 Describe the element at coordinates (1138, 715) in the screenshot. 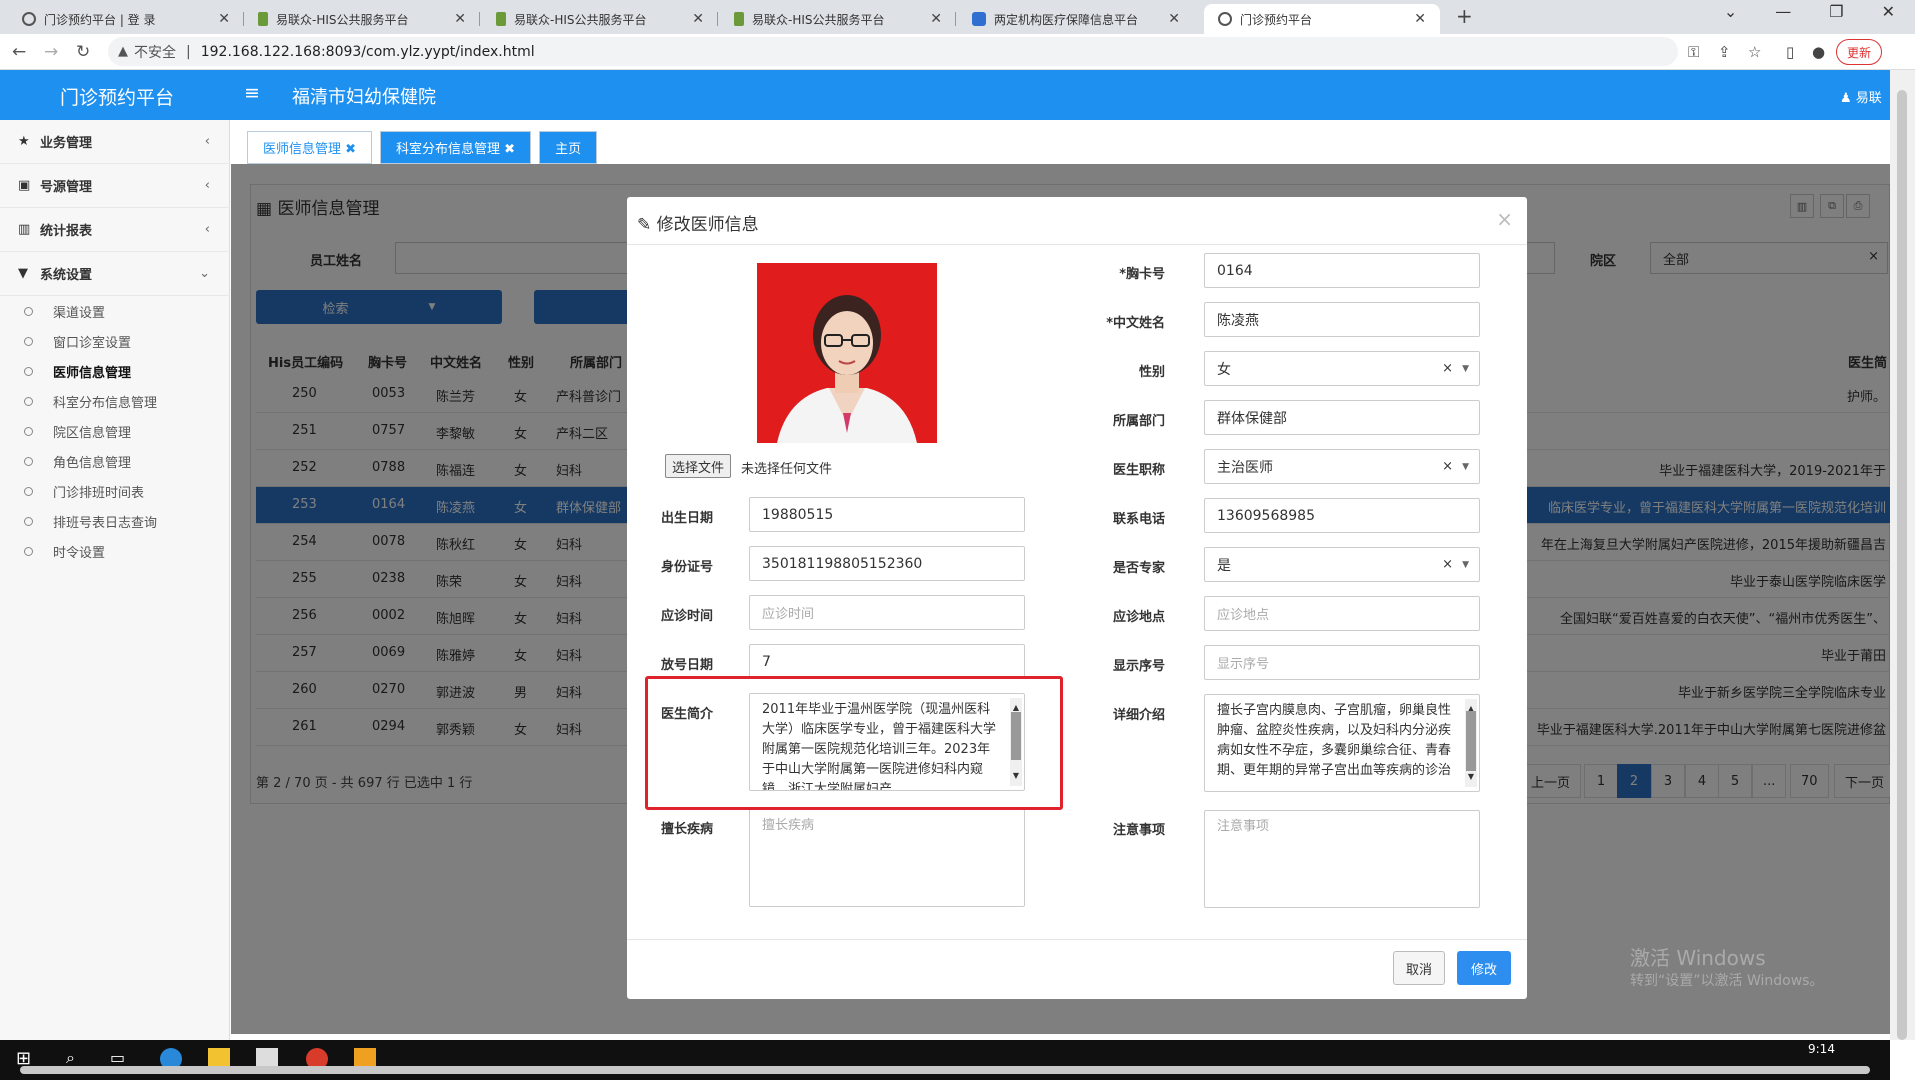

I see `label-detail: 详细介绍` at that location.